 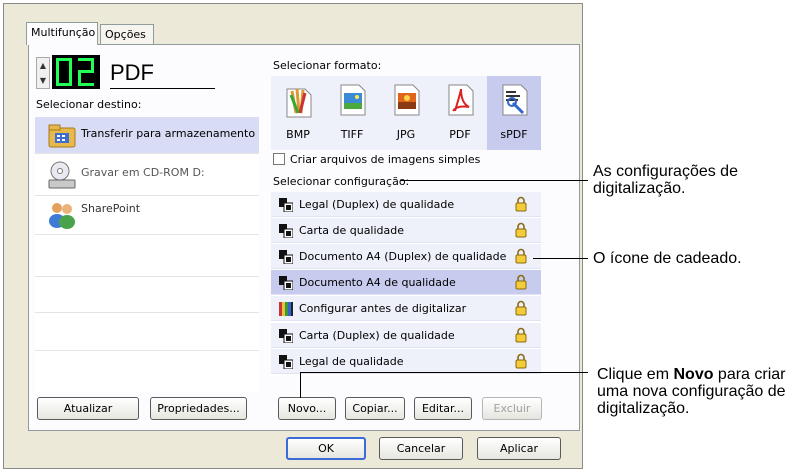 I want to click on searchable-pdf-icon, so click(x=515, y=100).